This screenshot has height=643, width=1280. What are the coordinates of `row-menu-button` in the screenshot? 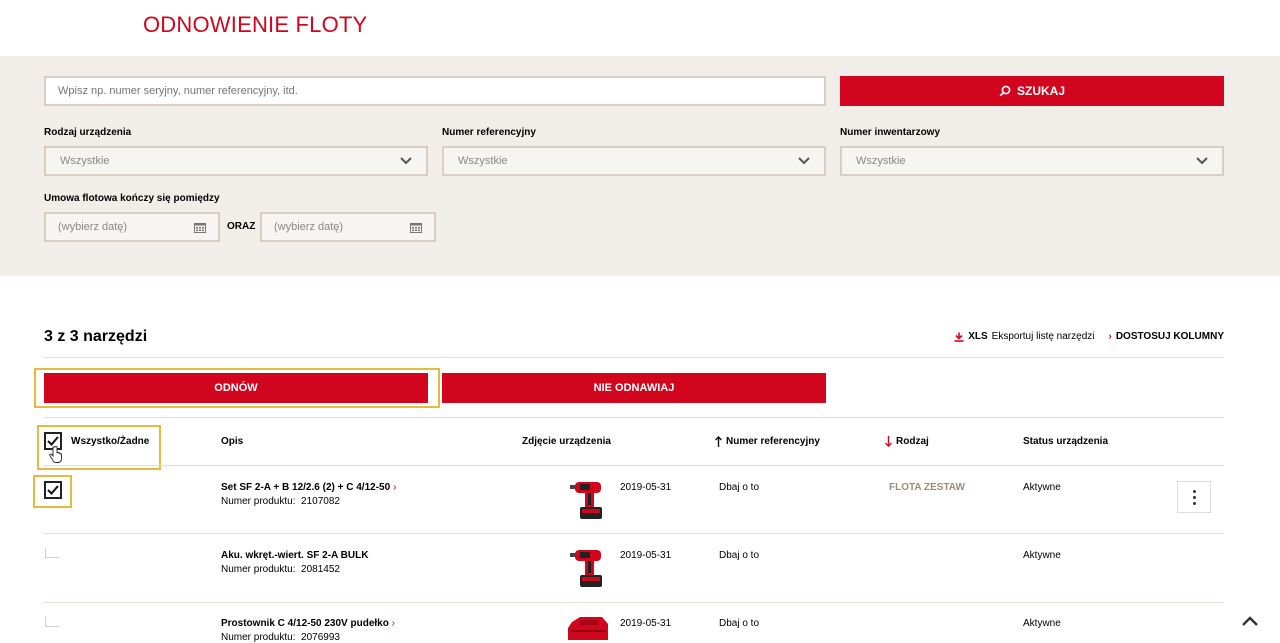 It's located at (1194, 497).